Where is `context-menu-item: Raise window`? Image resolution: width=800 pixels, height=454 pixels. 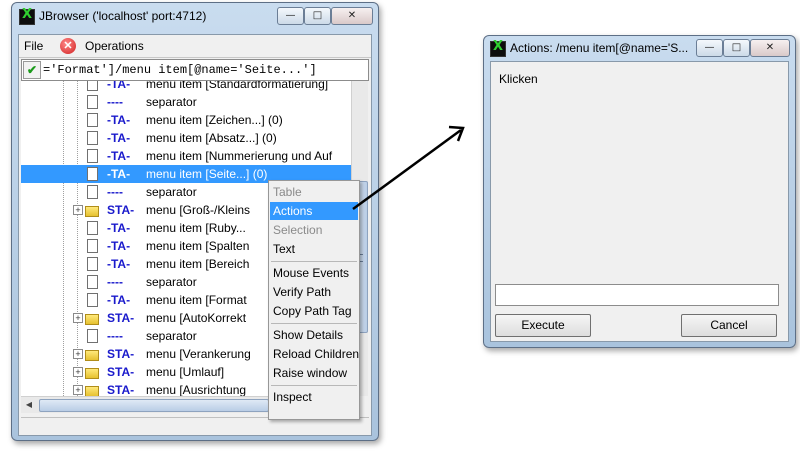 context-menu-item: Raise window is located at coordinates (314, 373).